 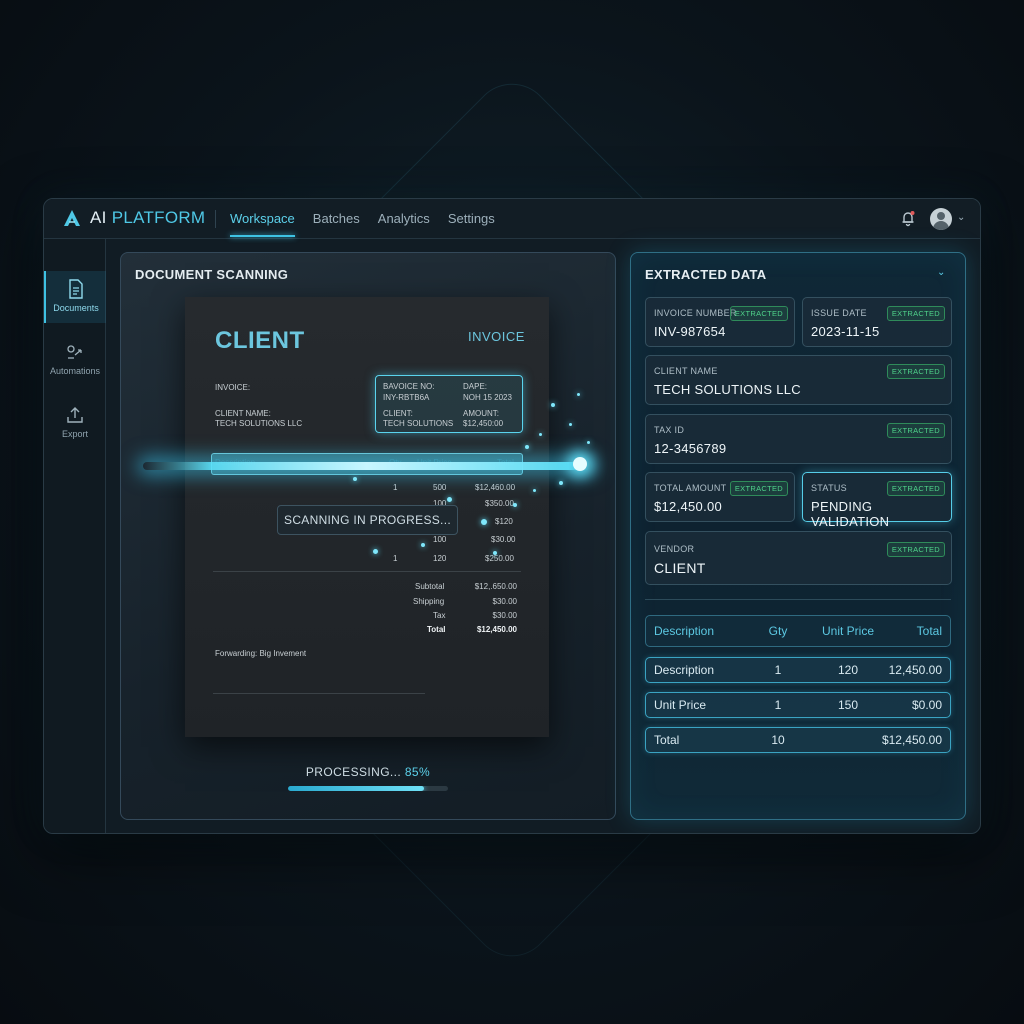 What do you see at coordinates (440, 558) in the screenshot?
I see `row5-price: 120` at bounding box center [440, 558].